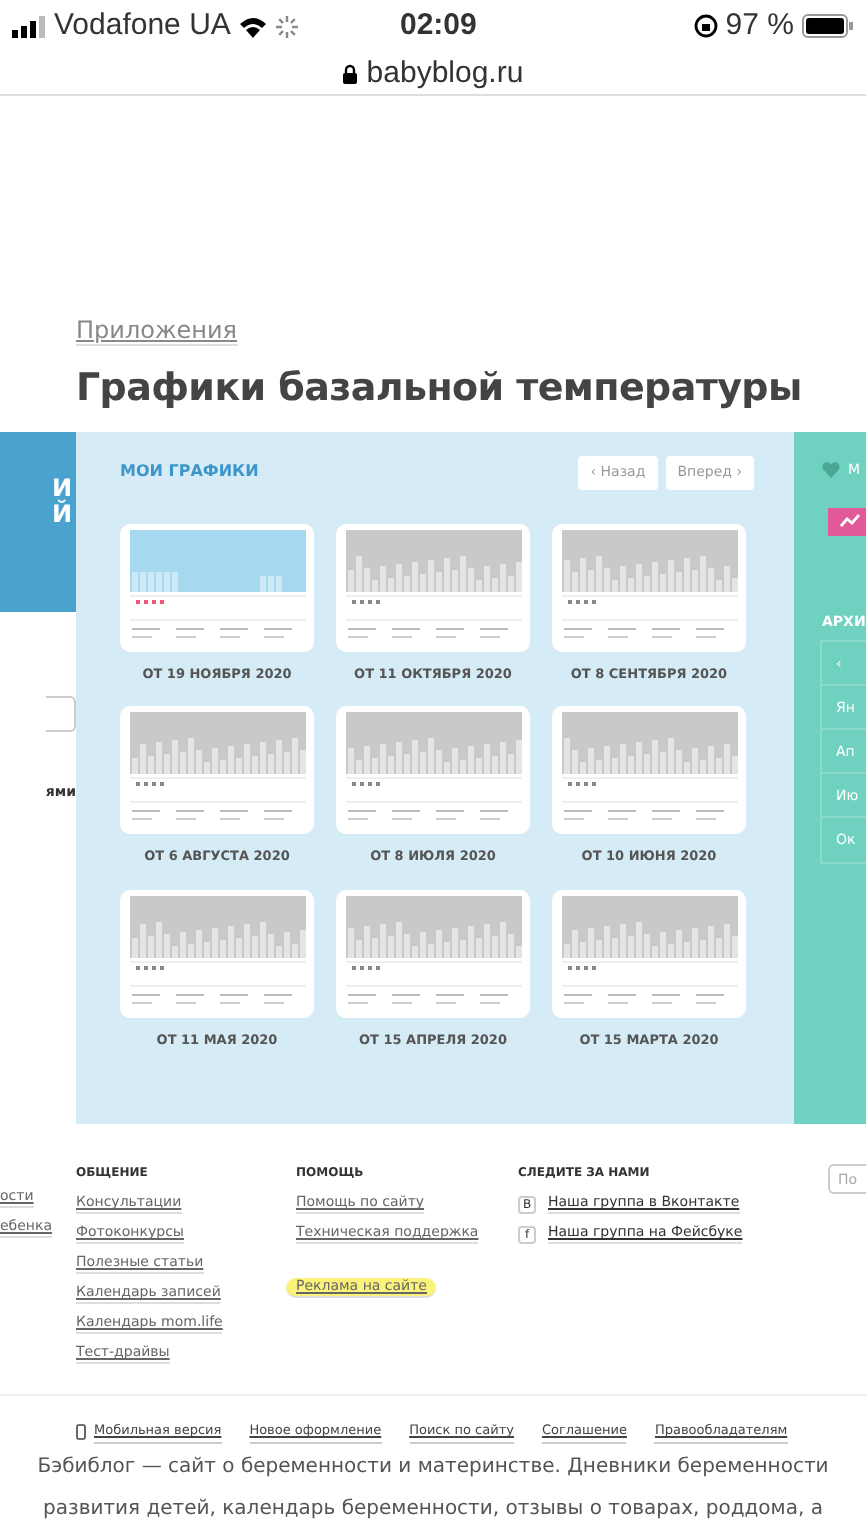  I want to click on banner-text: Й, so click(61, 515).